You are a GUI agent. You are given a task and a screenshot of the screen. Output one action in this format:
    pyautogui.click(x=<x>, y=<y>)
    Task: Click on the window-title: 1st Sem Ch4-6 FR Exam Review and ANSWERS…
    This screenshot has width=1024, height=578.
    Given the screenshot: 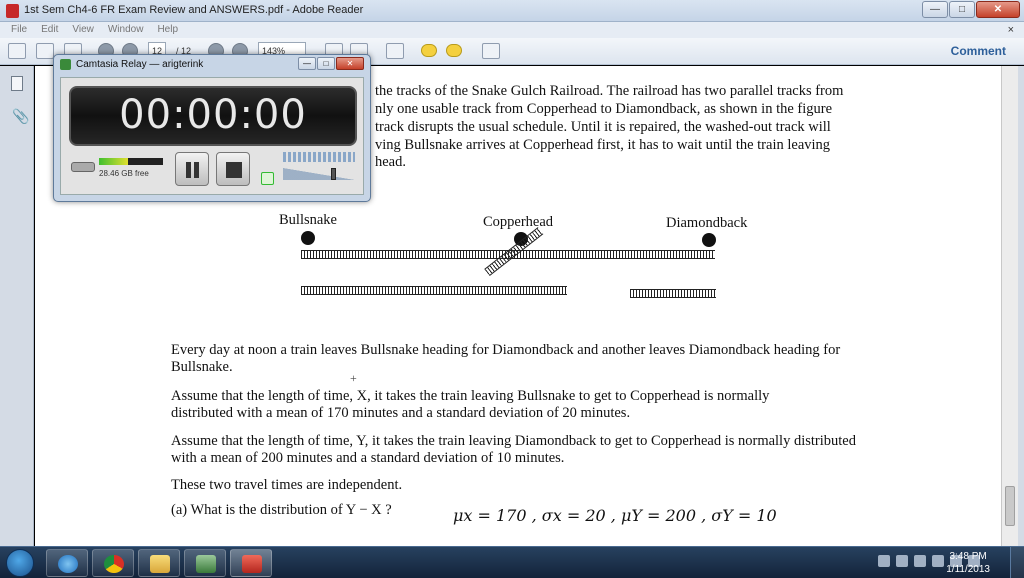 What is the action you would take?
    pyautogui.click(x=194, y=10)
    